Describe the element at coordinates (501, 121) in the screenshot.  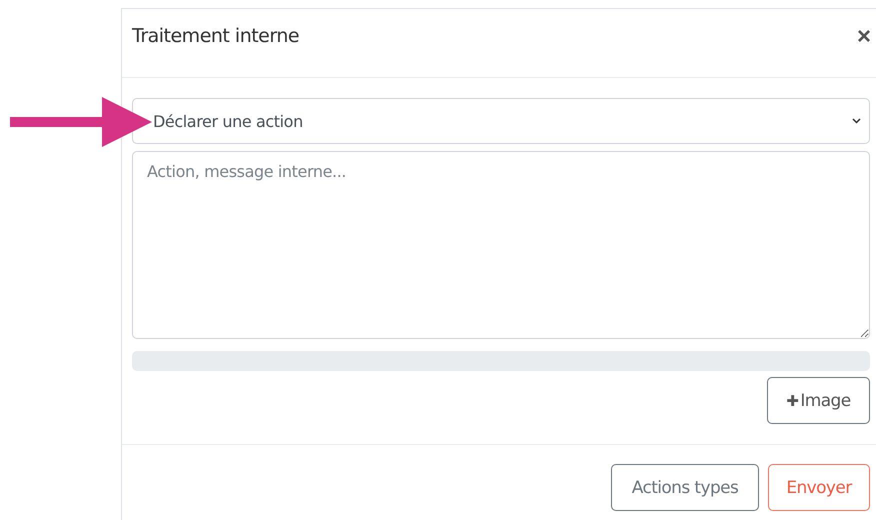
I see `action-select: Déclarer une action` at that location.